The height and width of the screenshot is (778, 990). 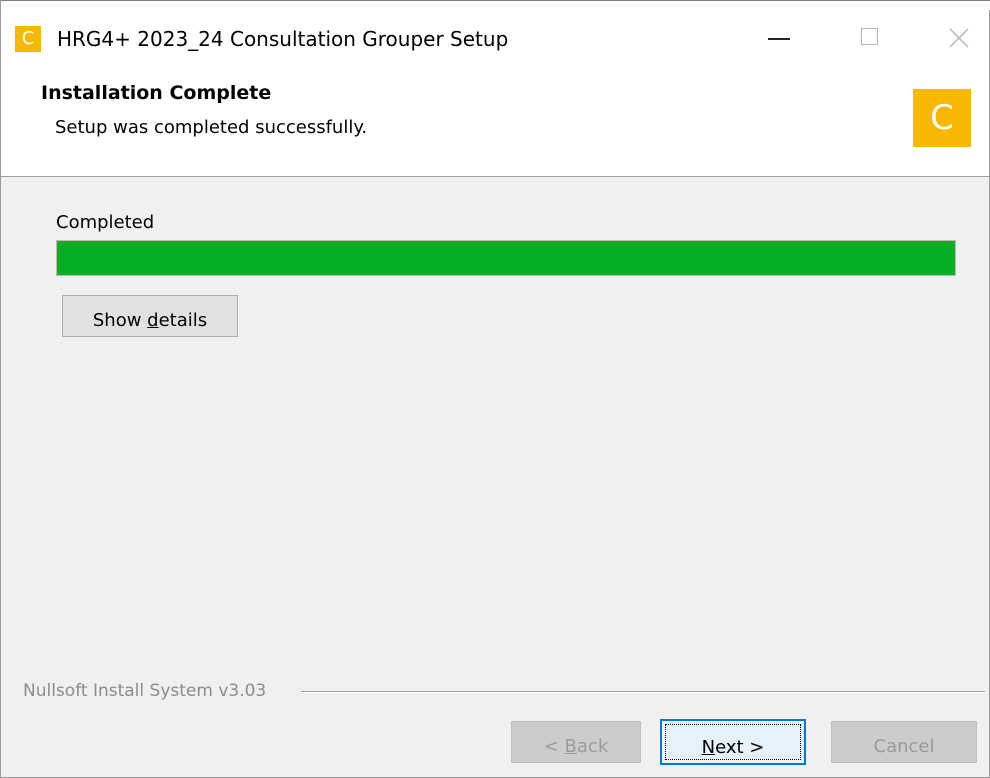 What do you see at coordinates (959, 38) in the screenshot?
I see `close-icon` at bounding box center [959, 38].